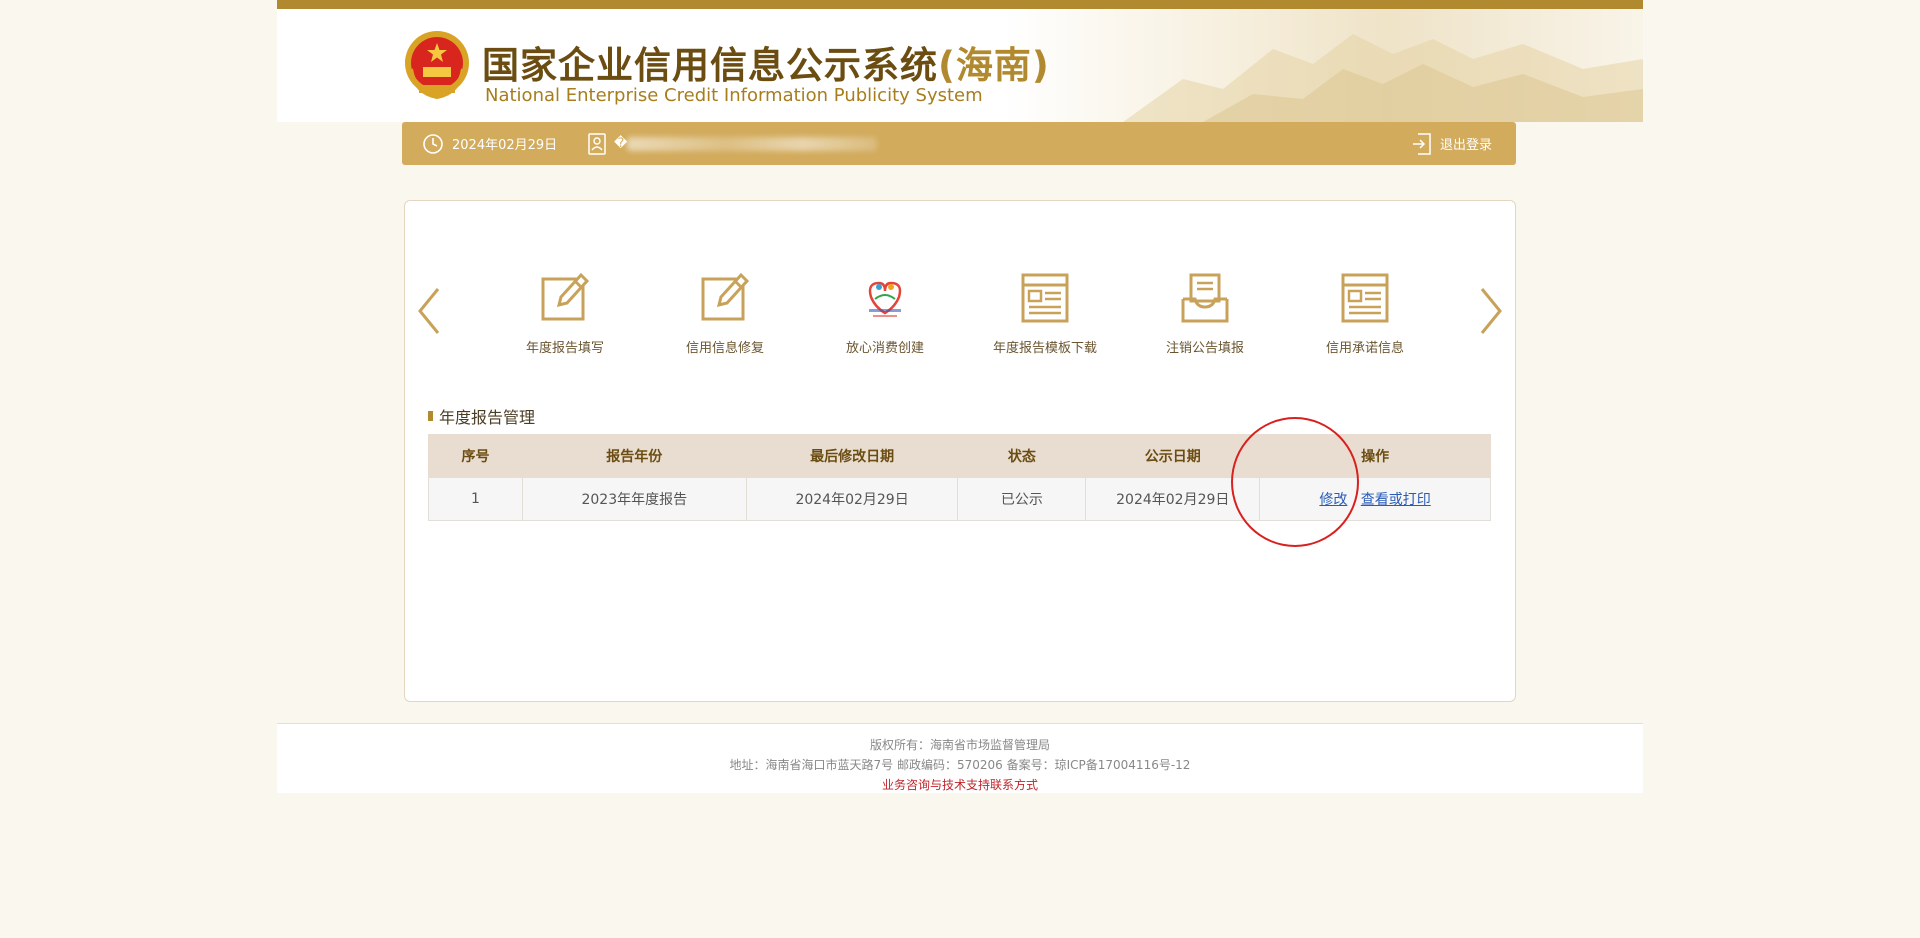 The image size is (1920, 938). What do you see at coordinates (433, 143) in the screenshot?
I see `clock-icon` at bounding box center [433, 143].